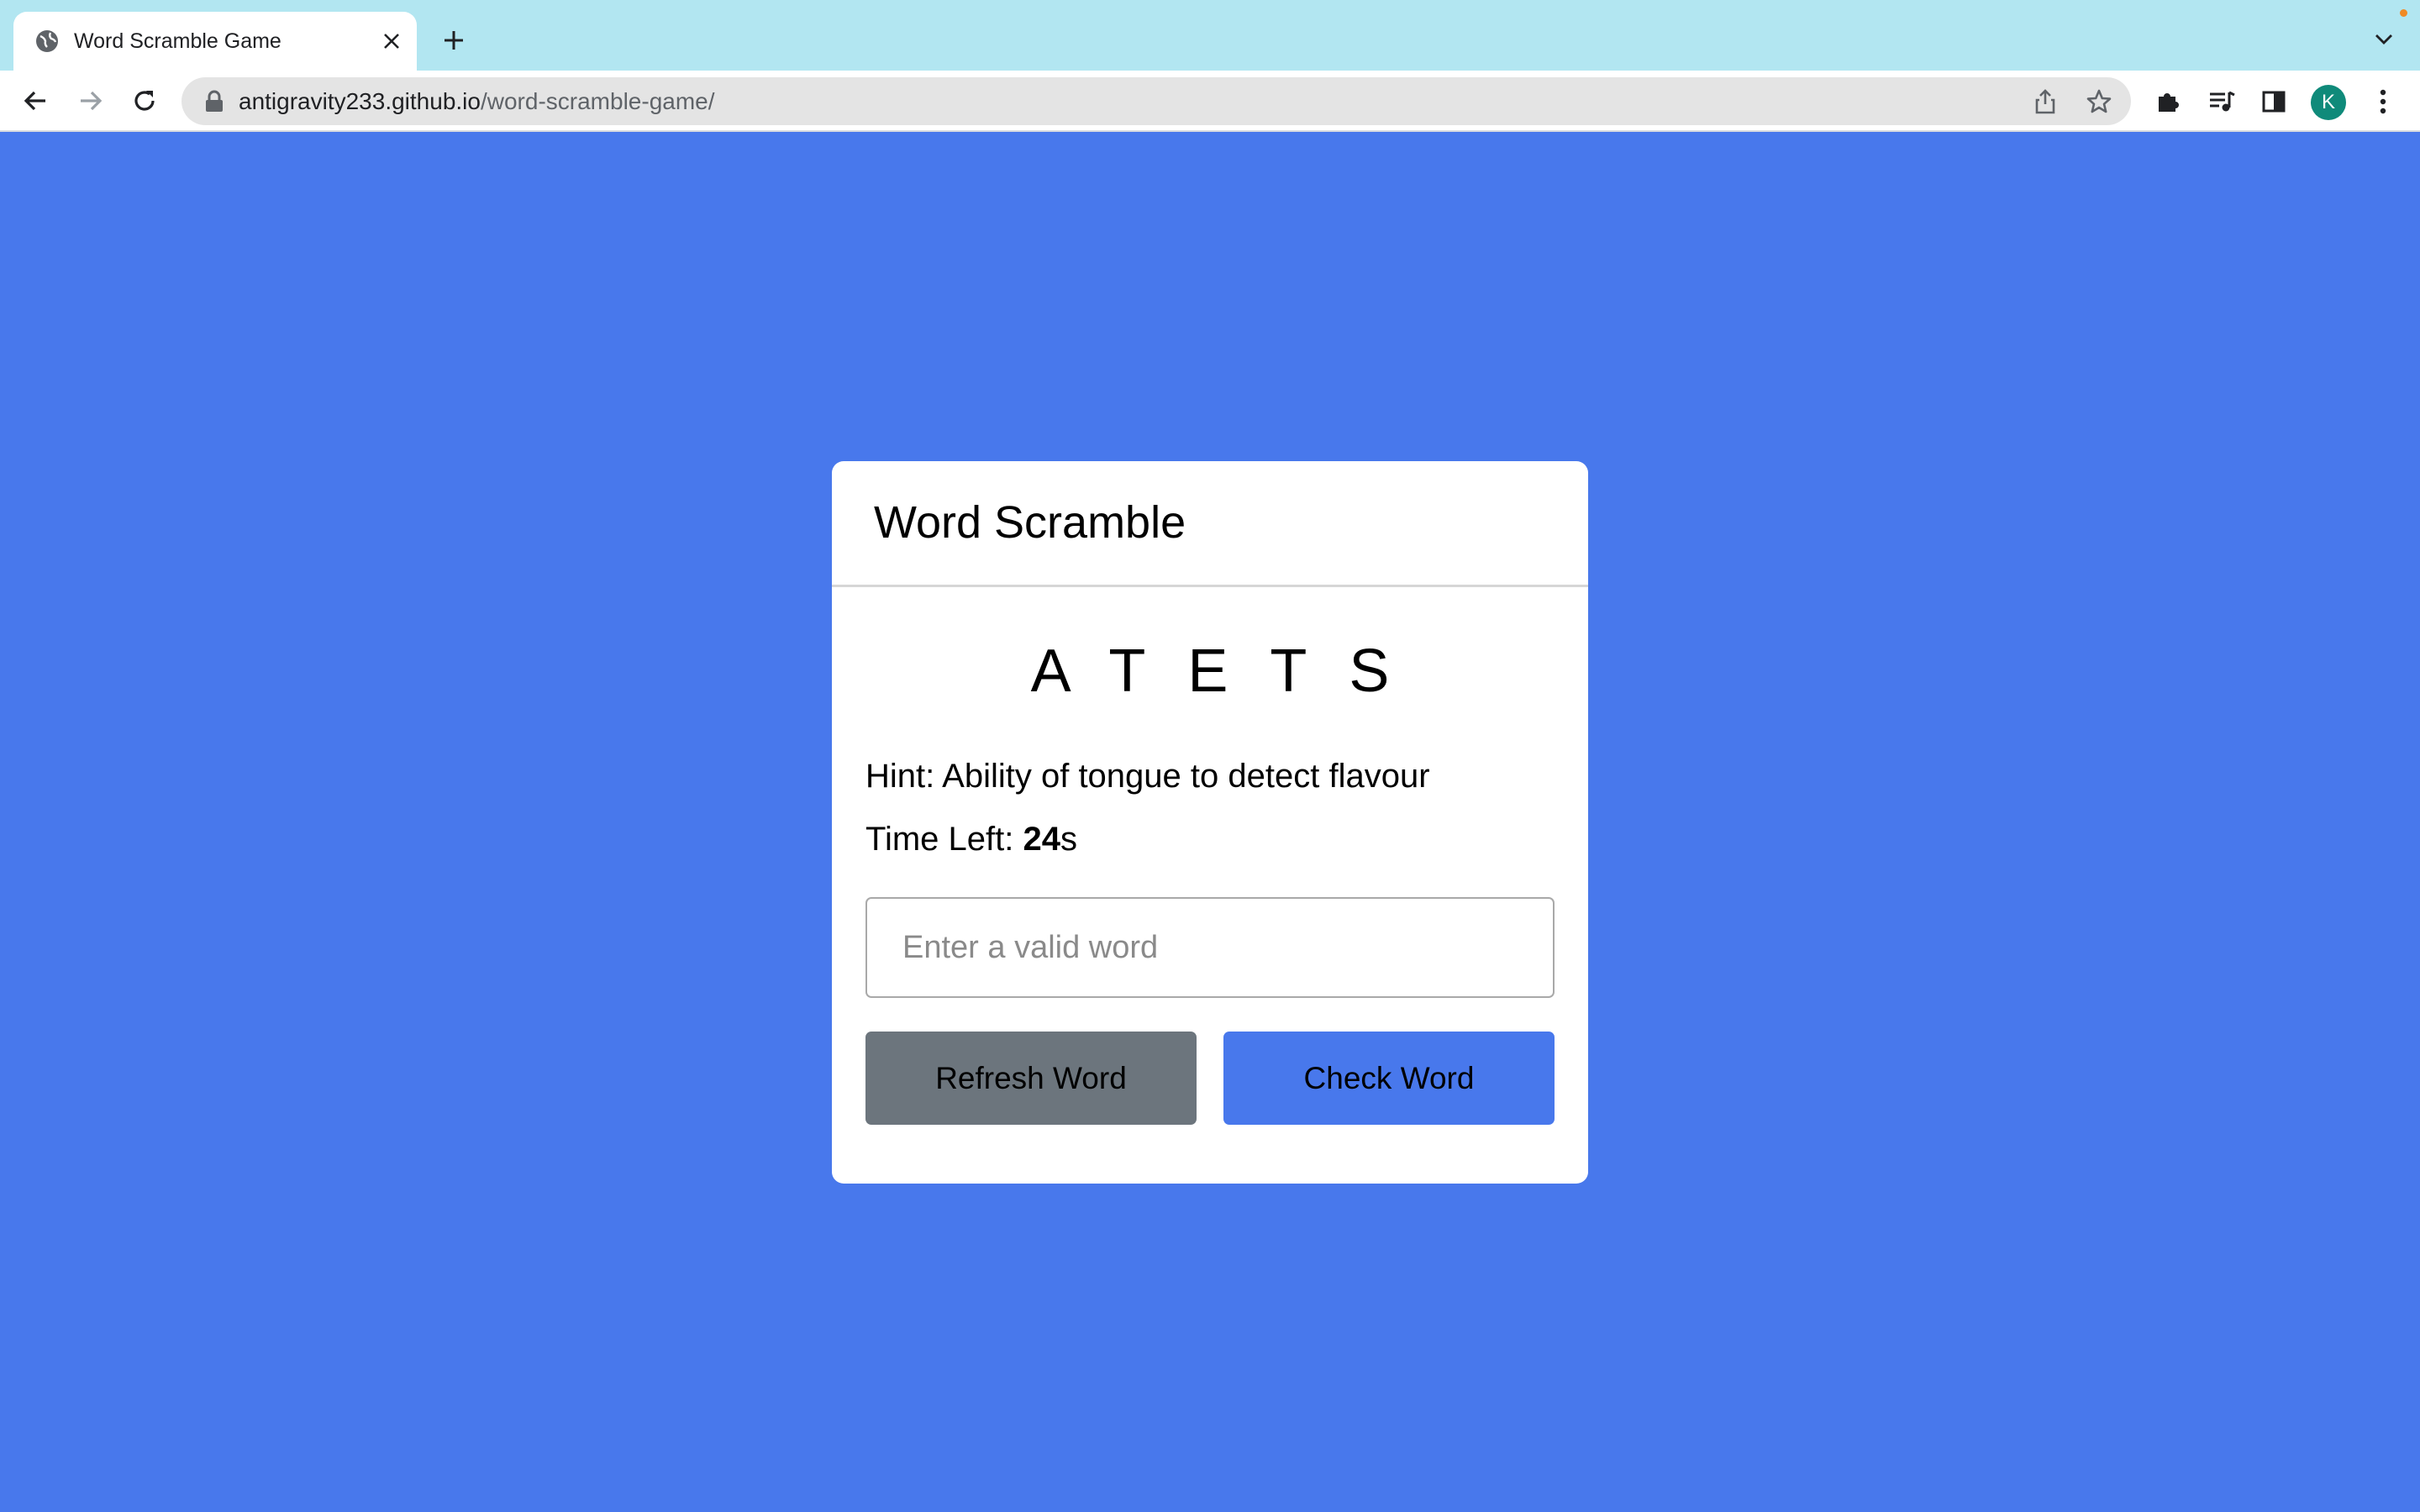 The height and width of the screenshot is (1512, 2420). I want to click on avatar: K, so click(2329, 102).